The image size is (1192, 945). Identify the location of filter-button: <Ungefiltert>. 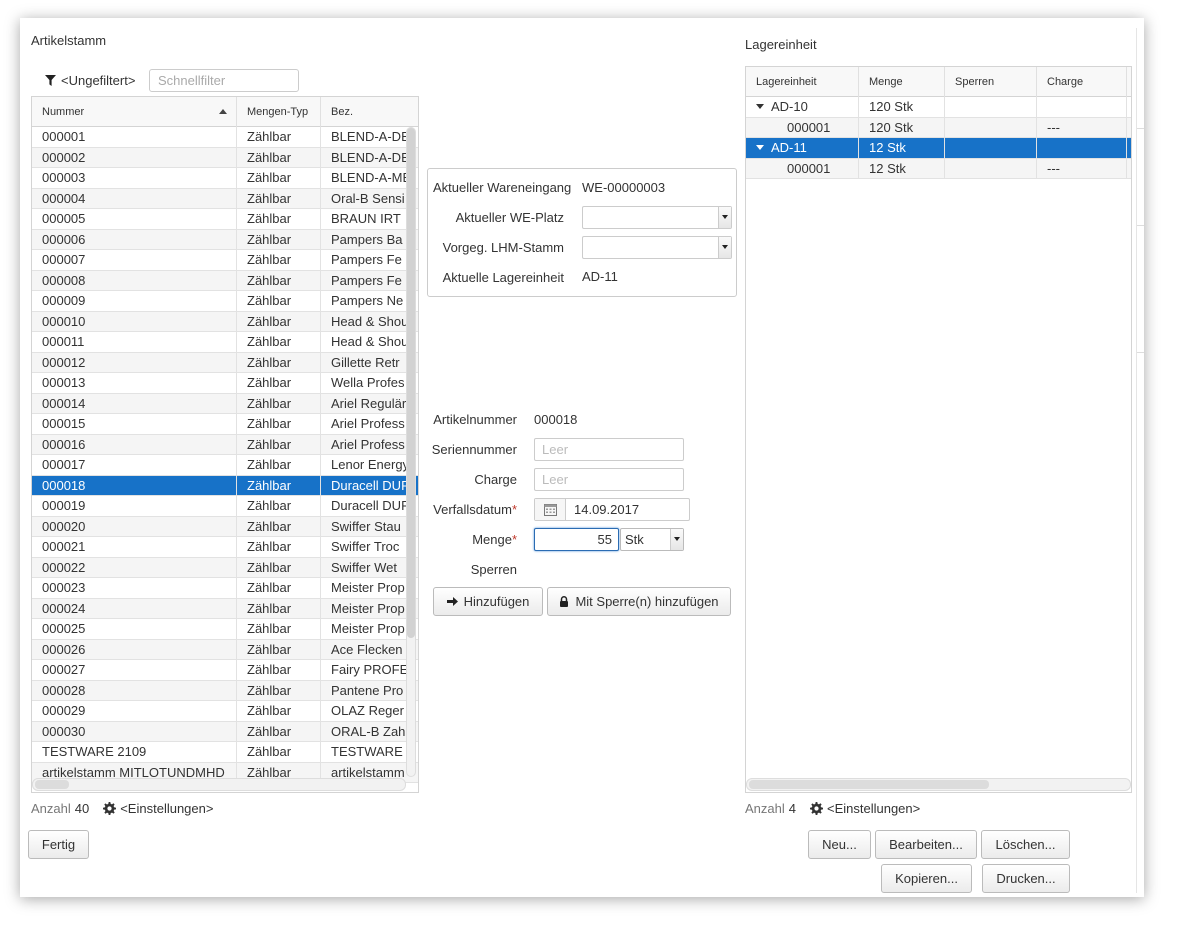
(90, 80).